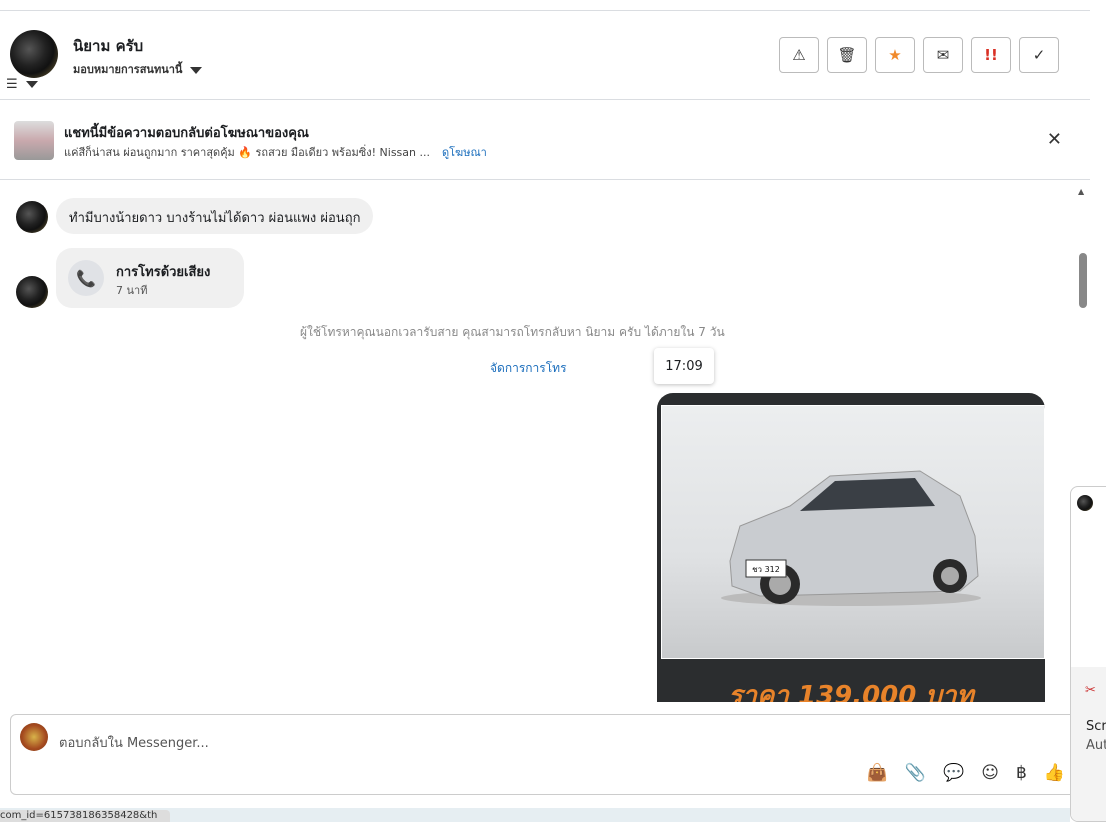 This screenshot has height=822, width=1106. I want to click on status-url: com_id=615738186358428&th, so click(85, 816).